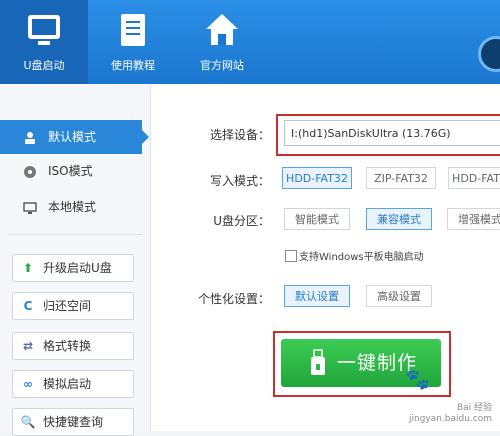  I want to click on function-label: 升级启动U盘, so click(77, 268).